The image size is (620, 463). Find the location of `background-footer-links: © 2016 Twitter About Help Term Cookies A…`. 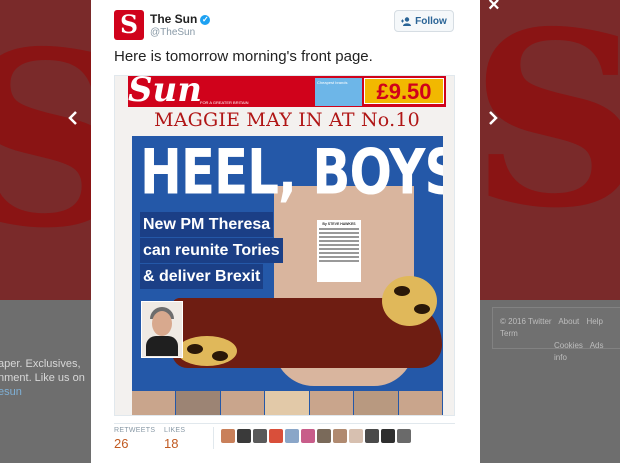

background-footer-links: © 2016 Twitter About Help Term Cookies A… is located at coordinates (560, 340).